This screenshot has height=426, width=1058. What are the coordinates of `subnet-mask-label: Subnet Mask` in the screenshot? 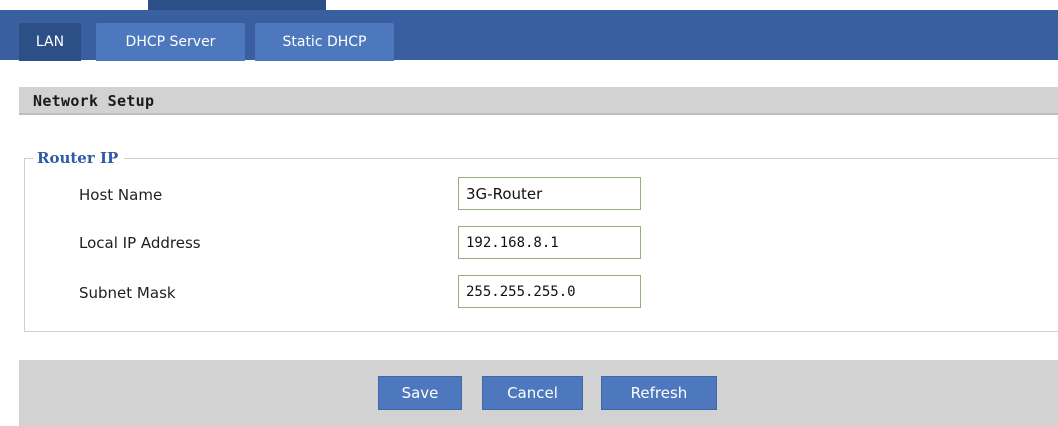 It's located at (127, 293).